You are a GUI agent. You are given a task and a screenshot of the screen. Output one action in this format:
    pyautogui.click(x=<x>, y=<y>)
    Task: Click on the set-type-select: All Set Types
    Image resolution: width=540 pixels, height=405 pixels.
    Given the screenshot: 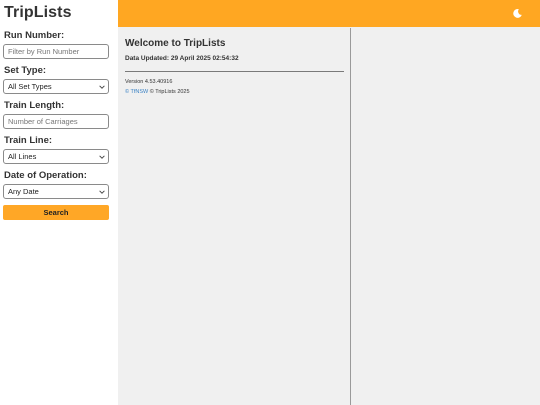 What is the action you would take?
    pyautogui.click(x=56, y=86)
    